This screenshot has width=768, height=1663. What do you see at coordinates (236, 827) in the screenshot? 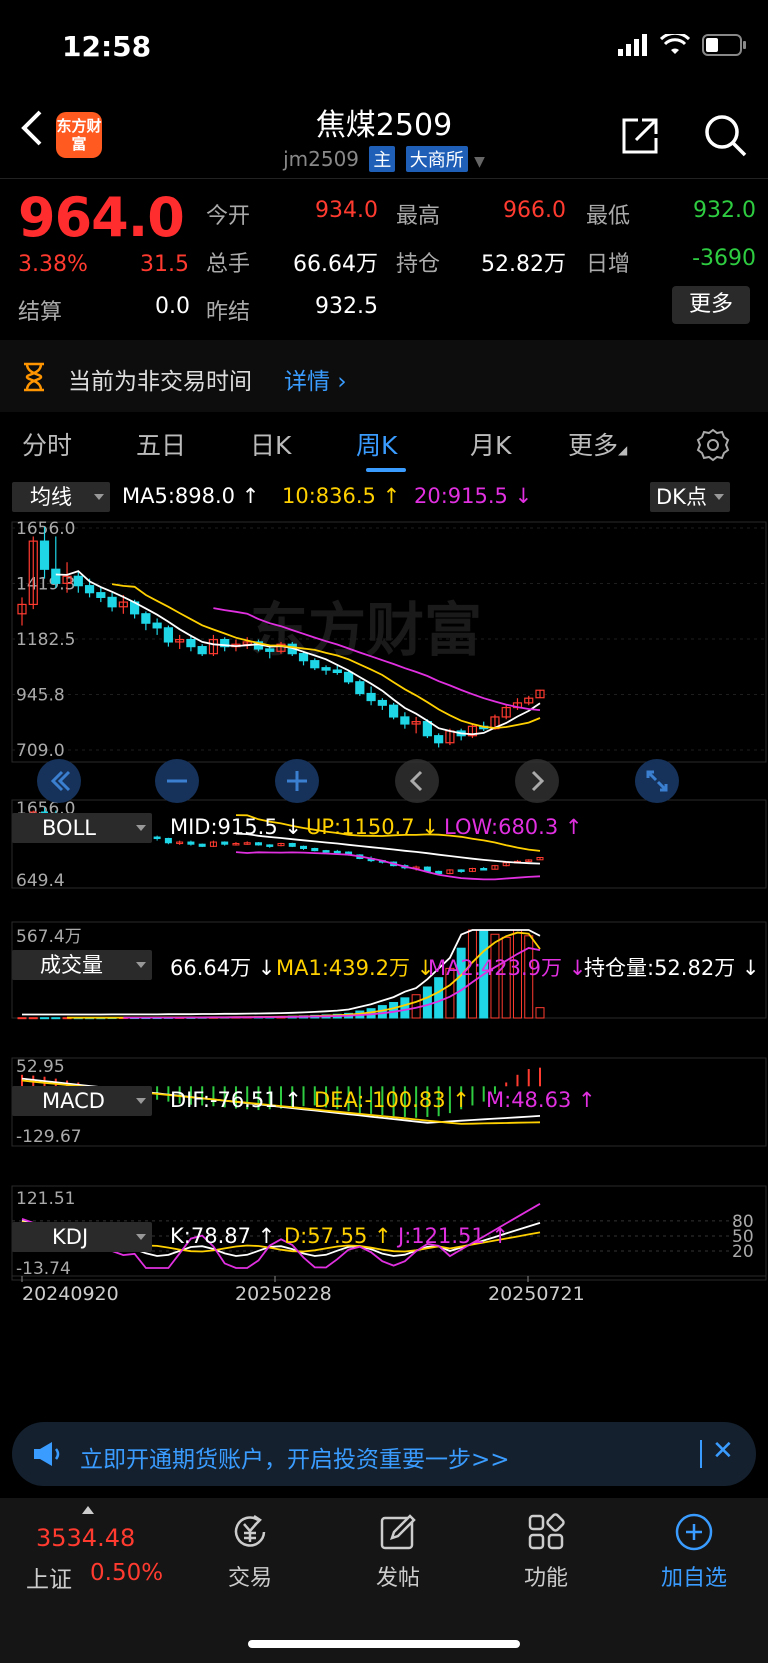
I see `boll-mid: MID:915.5 ↓` at bounding box center [236, 827].